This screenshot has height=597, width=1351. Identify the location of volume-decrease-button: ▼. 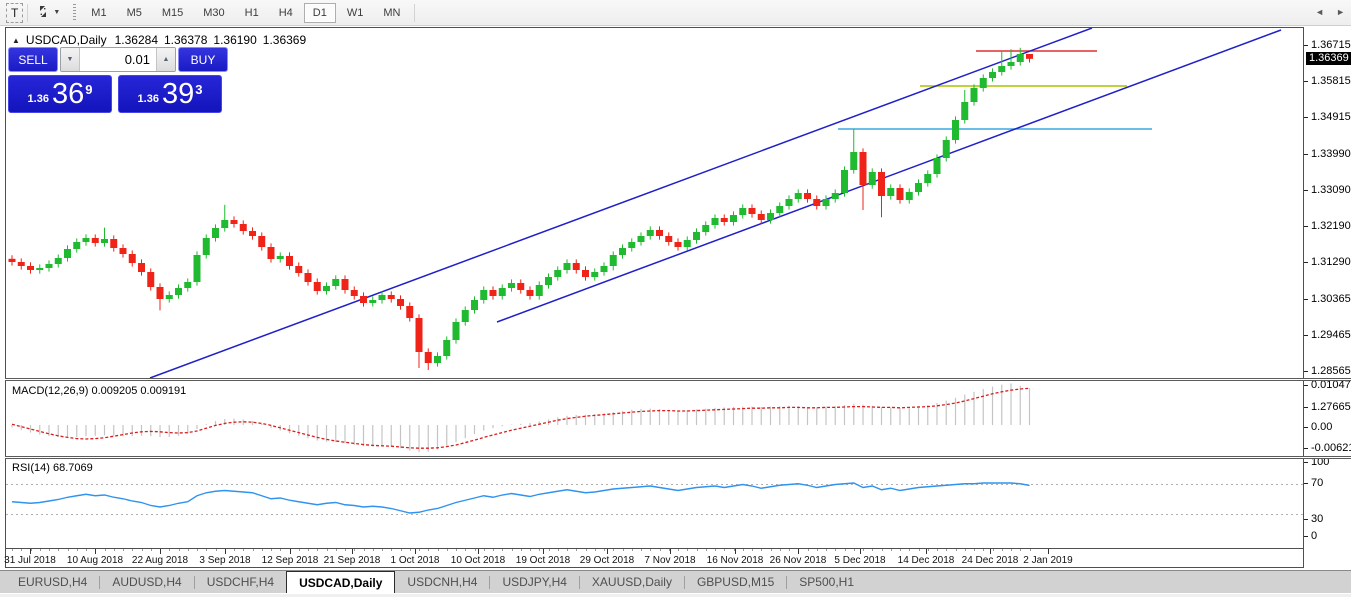
(70, 59).